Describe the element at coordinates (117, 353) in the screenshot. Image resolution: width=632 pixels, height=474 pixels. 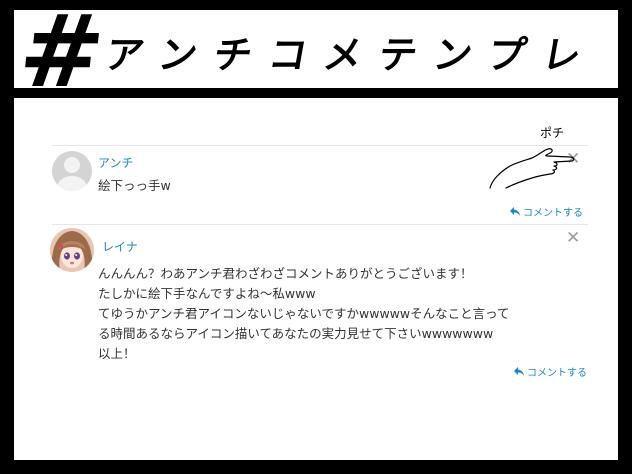
I see `comment-line: 以上！` at that location.